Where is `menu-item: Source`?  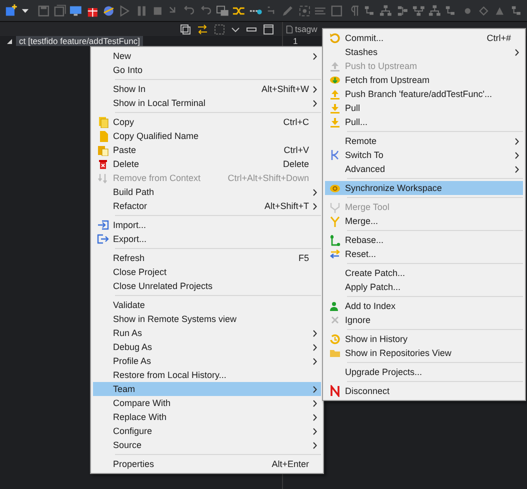 menu-item: Source is located at coordinates (207, 445).